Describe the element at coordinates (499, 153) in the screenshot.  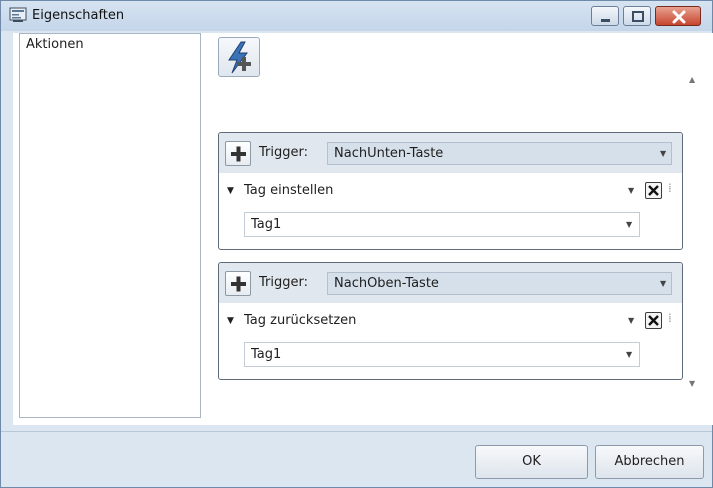
I see `trigger-select-1: NachUnten-Taste ▼` at that location.